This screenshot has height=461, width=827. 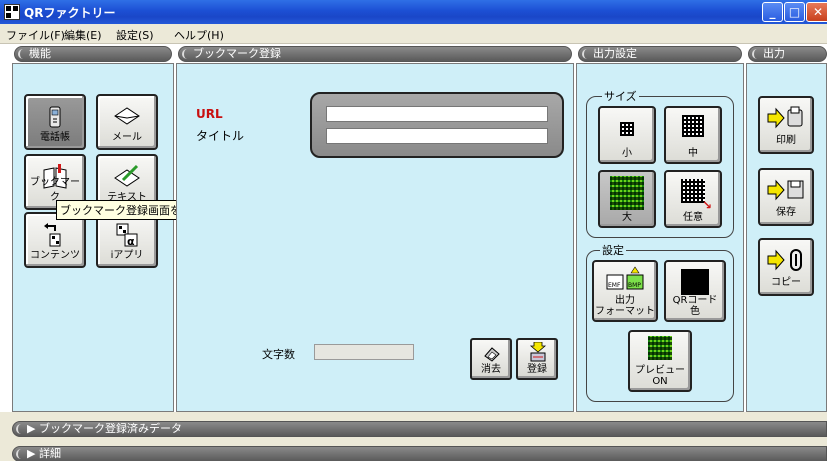 I want to click on title-label: タイトル, so click(x=220, y=136).